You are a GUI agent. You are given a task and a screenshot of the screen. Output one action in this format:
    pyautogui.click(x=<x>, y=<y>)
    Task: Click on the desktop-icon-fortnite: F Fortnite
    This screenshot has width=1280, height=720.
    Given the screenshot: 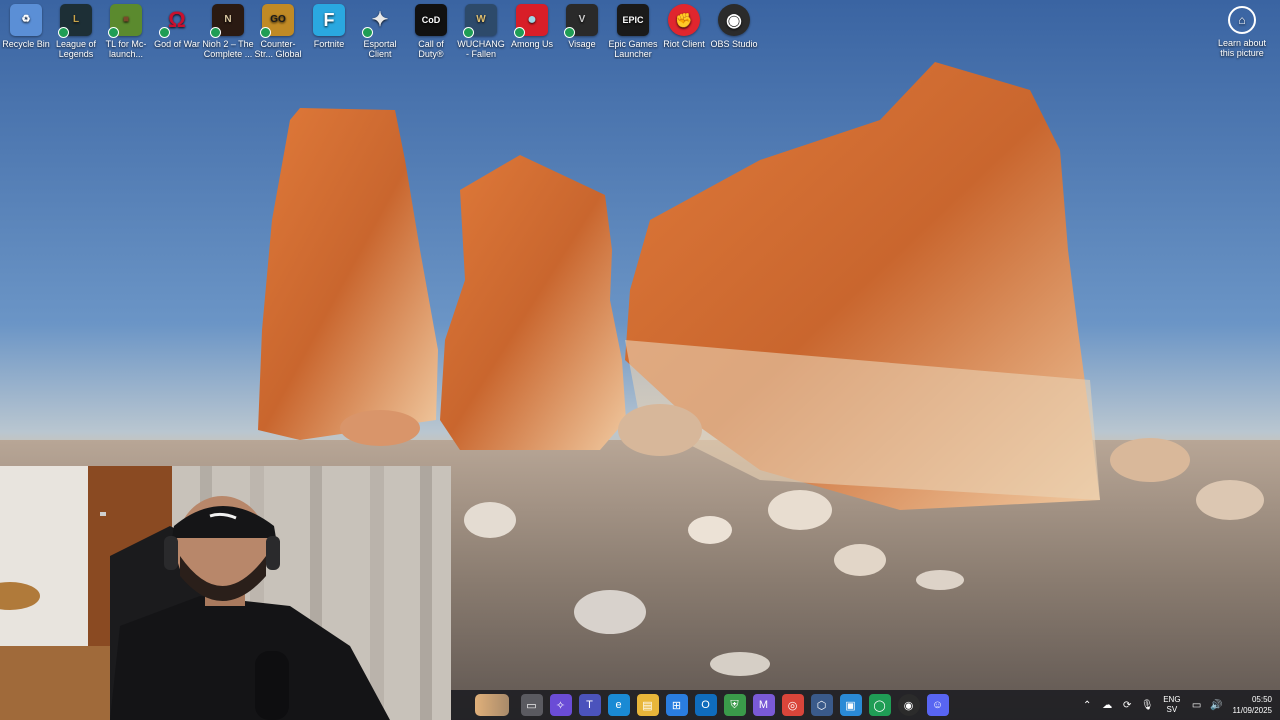 What is the action you would take?
    pyautogui.click(x=329, y=26)
    